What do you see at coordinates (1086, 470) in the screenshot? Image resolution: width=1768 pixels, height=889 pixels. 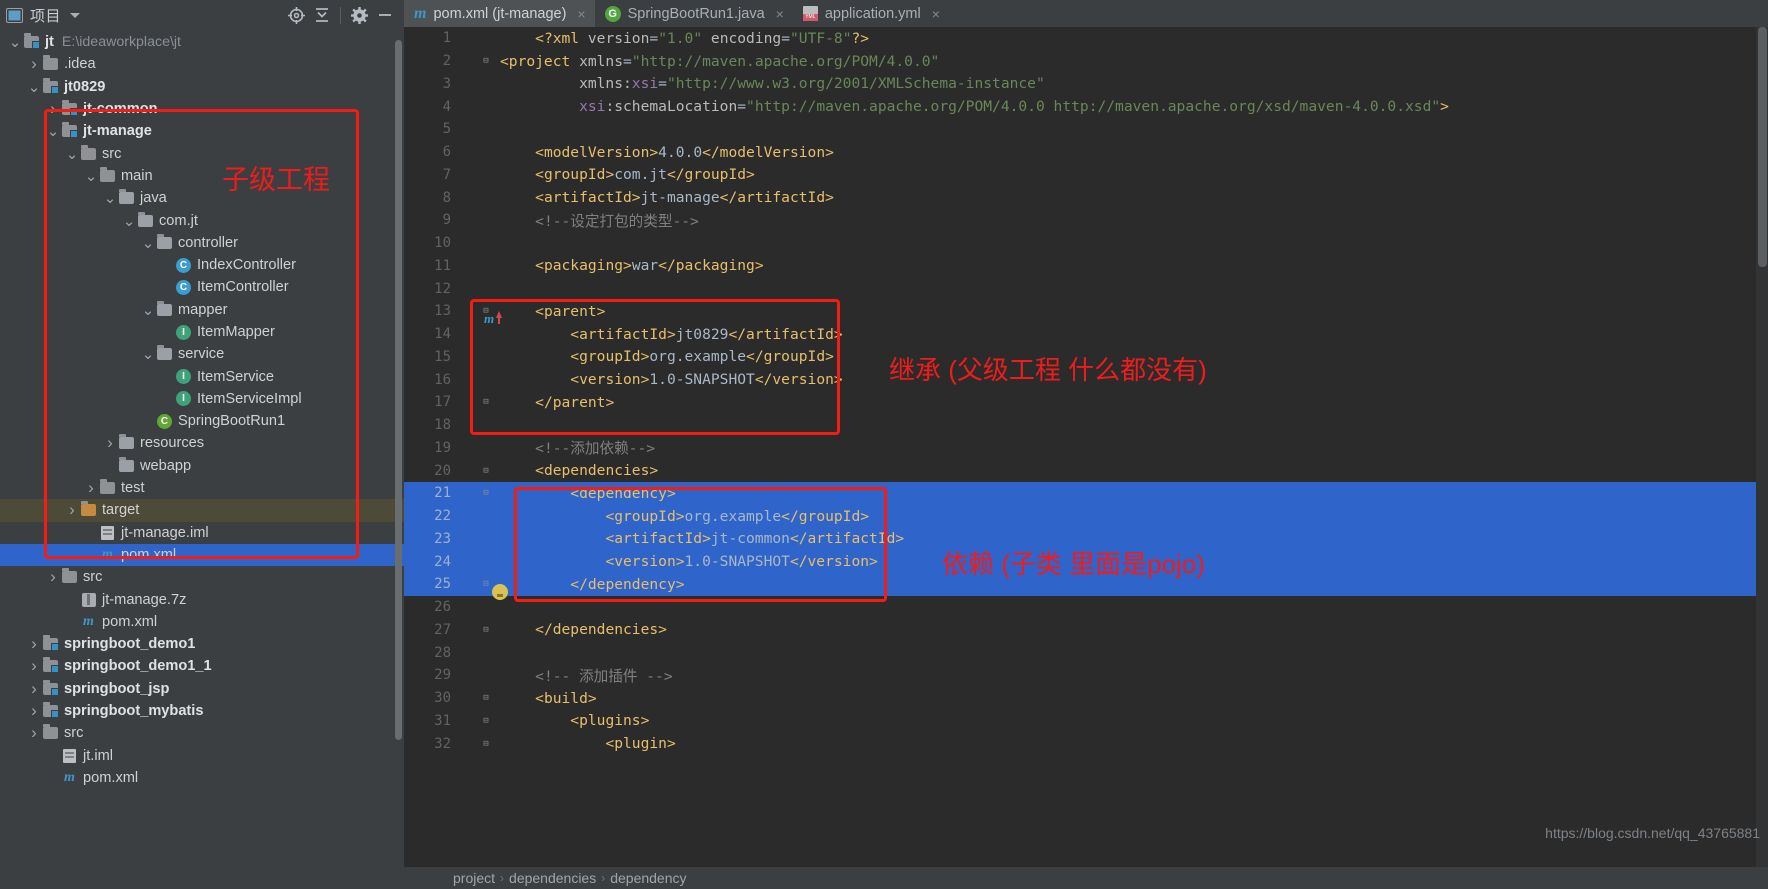 I see `code-line: 20 ⊟ <dependencies>` at bounding box center [1086, 470].